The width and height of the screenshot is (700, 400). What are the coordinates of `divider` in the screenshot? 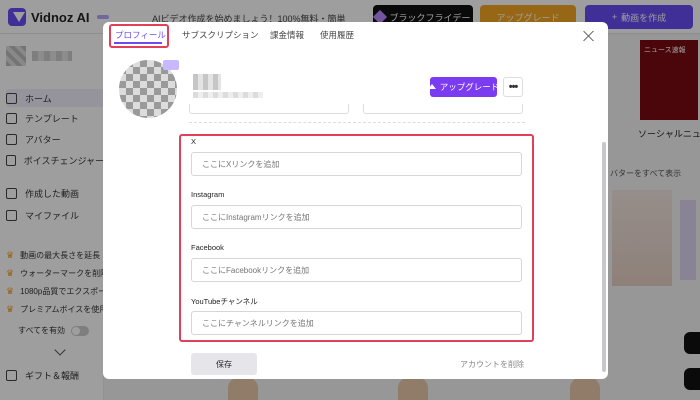 It's located at (357, 122).